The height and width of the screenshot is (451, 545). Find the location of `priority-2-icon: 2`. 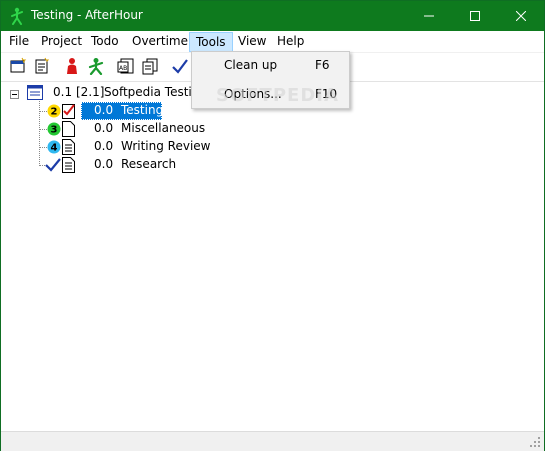

priority-2-icon: 2 is located at coordinates (54, 112).